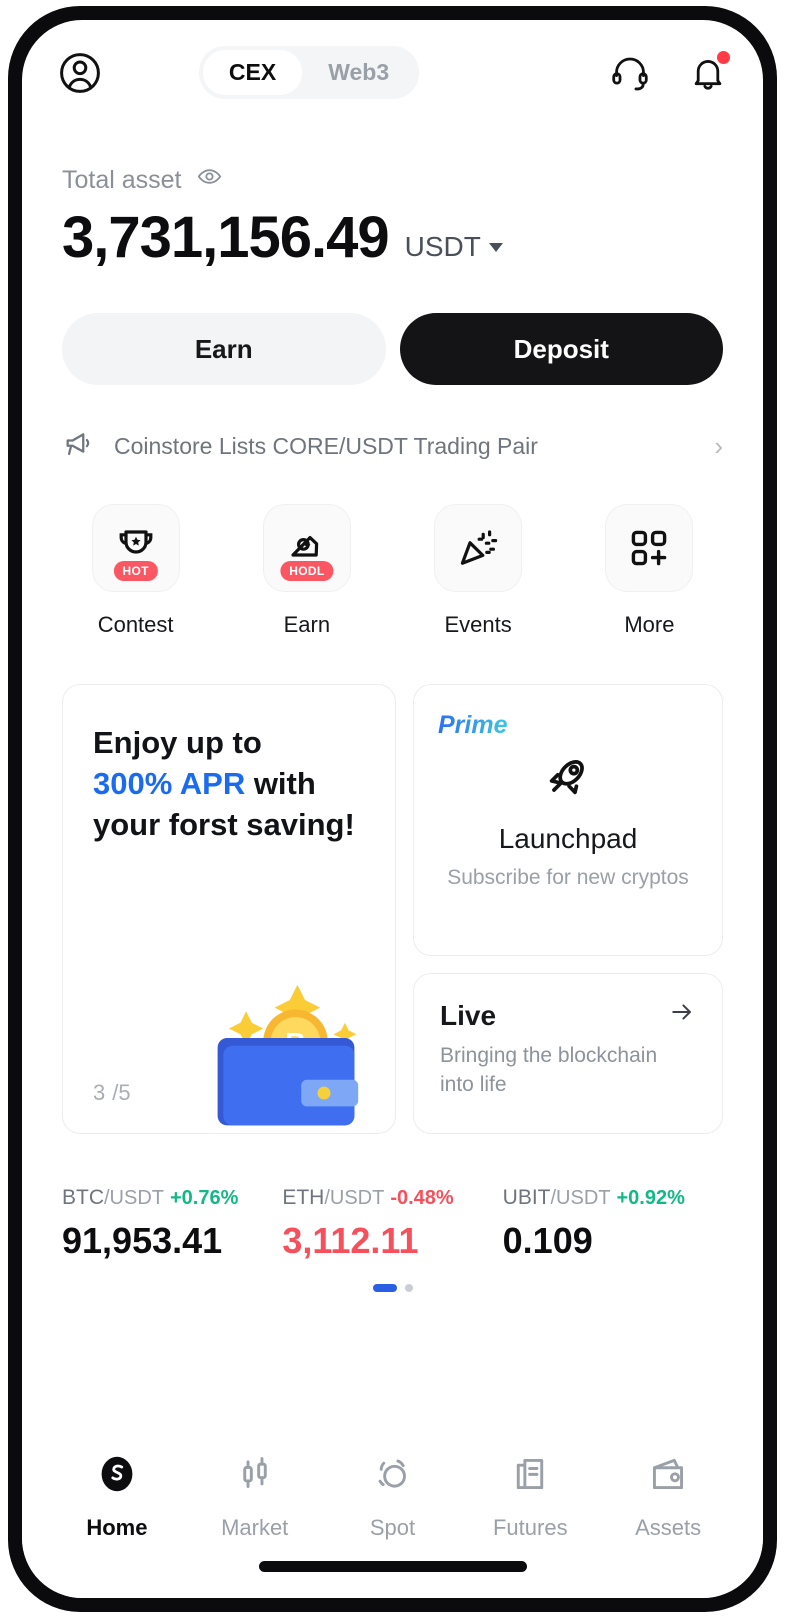 The width and height of the screenshot is (785, 1618). What do you see at coordinates (117, 1527) in the screenshot?
I see `nav-label: Home` at bounding box center [117, 1527].